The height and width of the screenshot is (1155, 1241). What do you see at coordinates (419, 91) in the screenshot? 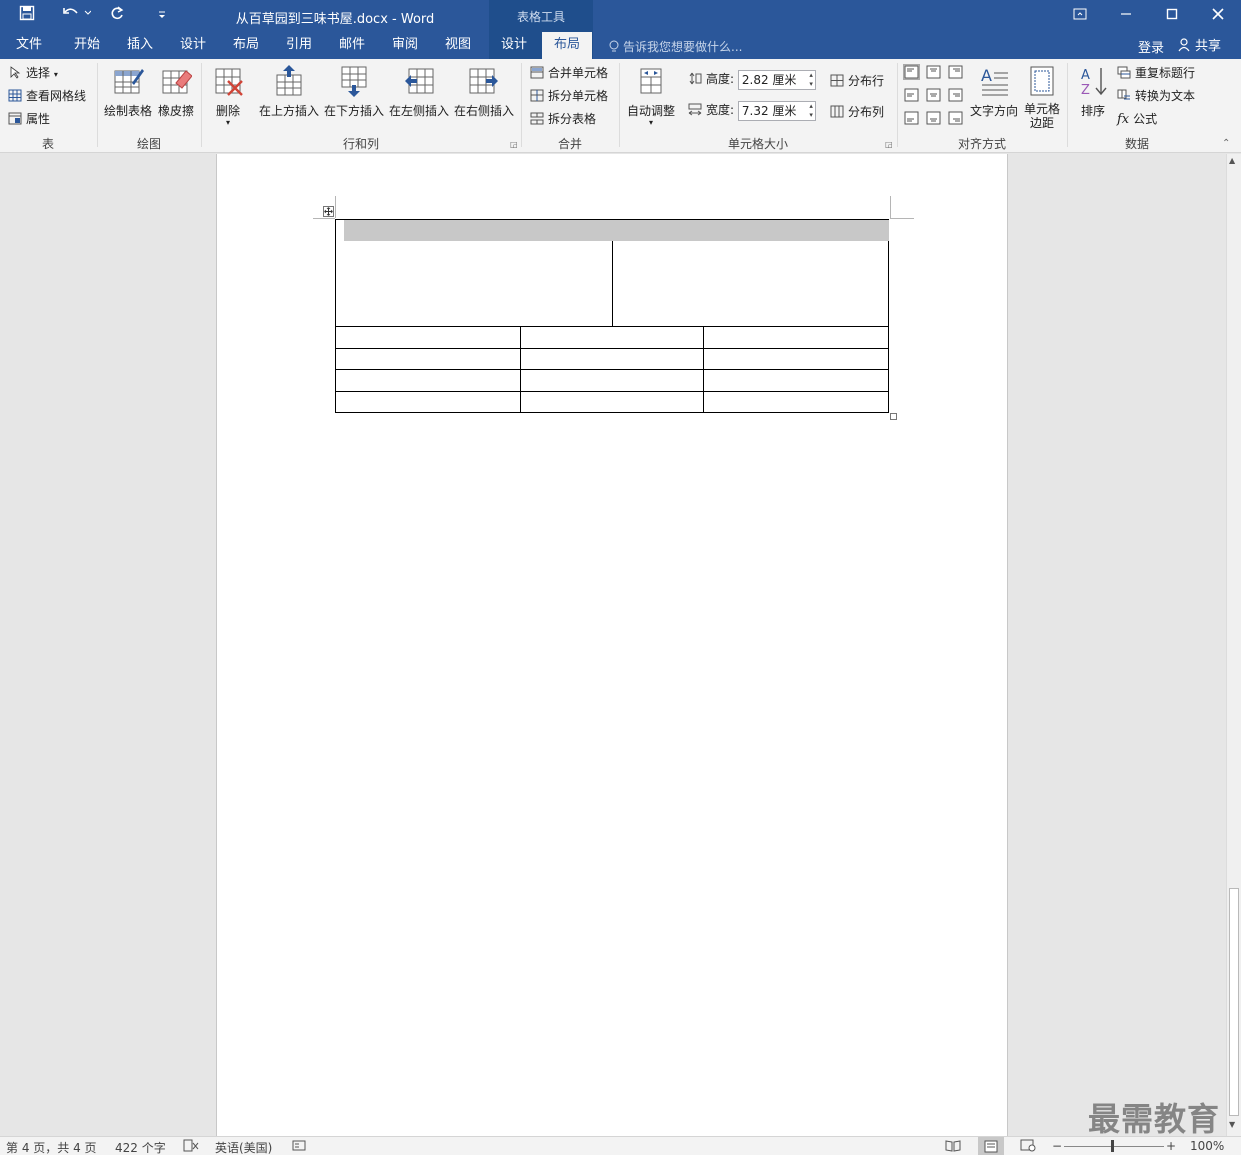
I see `insert-left-button: 在左侧插入` at bounding box center [419, 91].